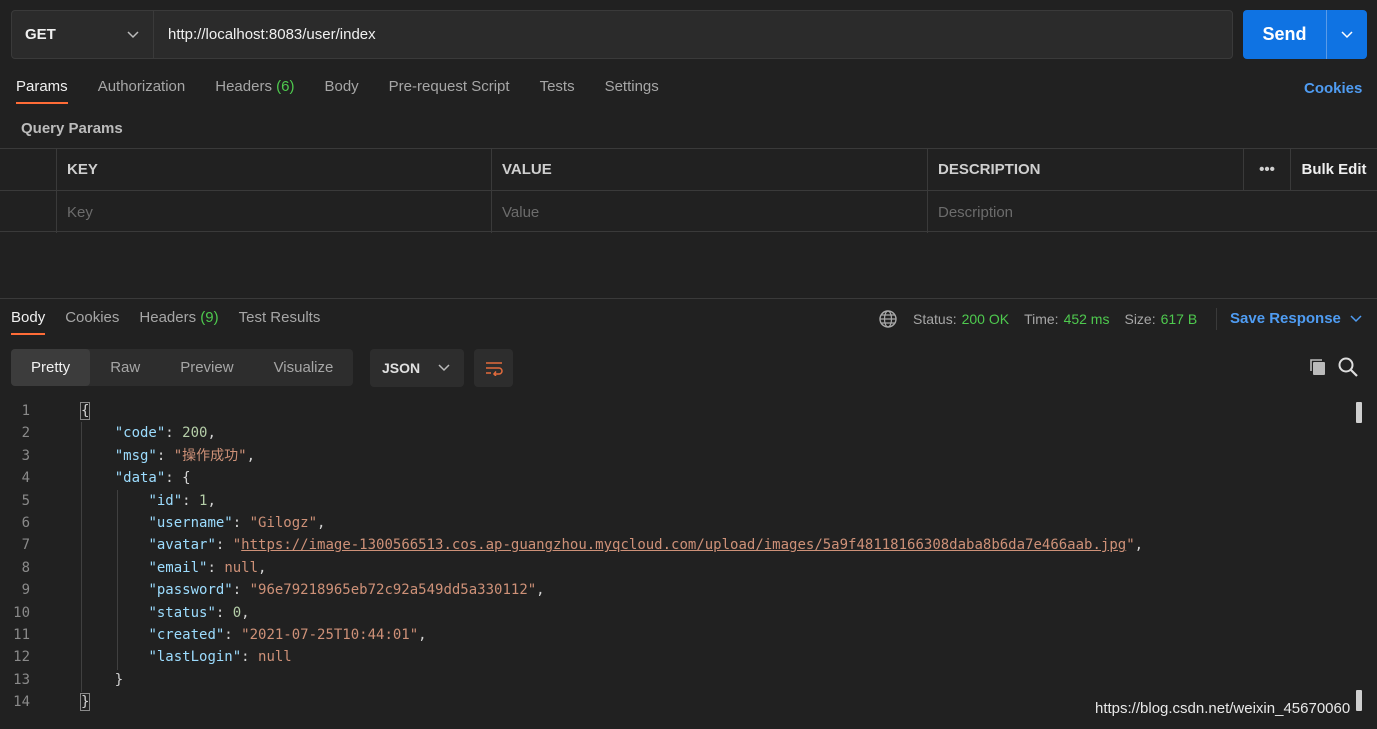  What do you see at coordinates (274, 212) in the screenshot?
I see `key-input: Key` at bounding box center [274, 212].